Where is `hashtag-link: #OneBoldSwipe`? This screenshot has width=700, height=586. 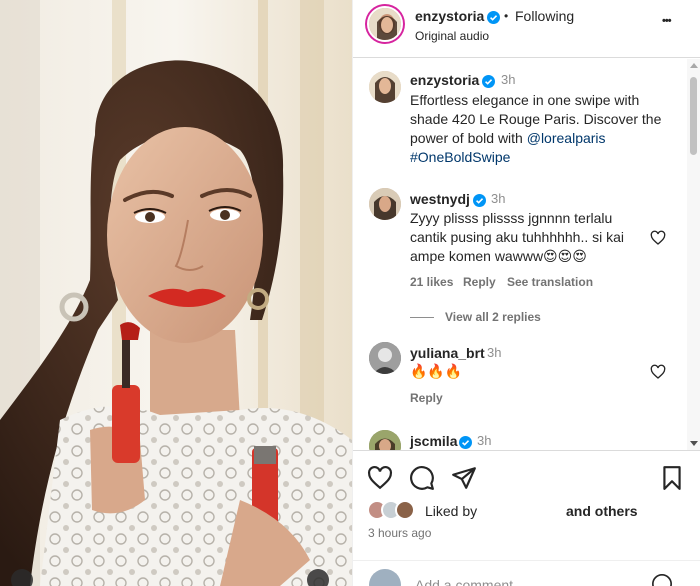 hashtag-link: #OneBoldSwipe is located at coordinates (460, 157).